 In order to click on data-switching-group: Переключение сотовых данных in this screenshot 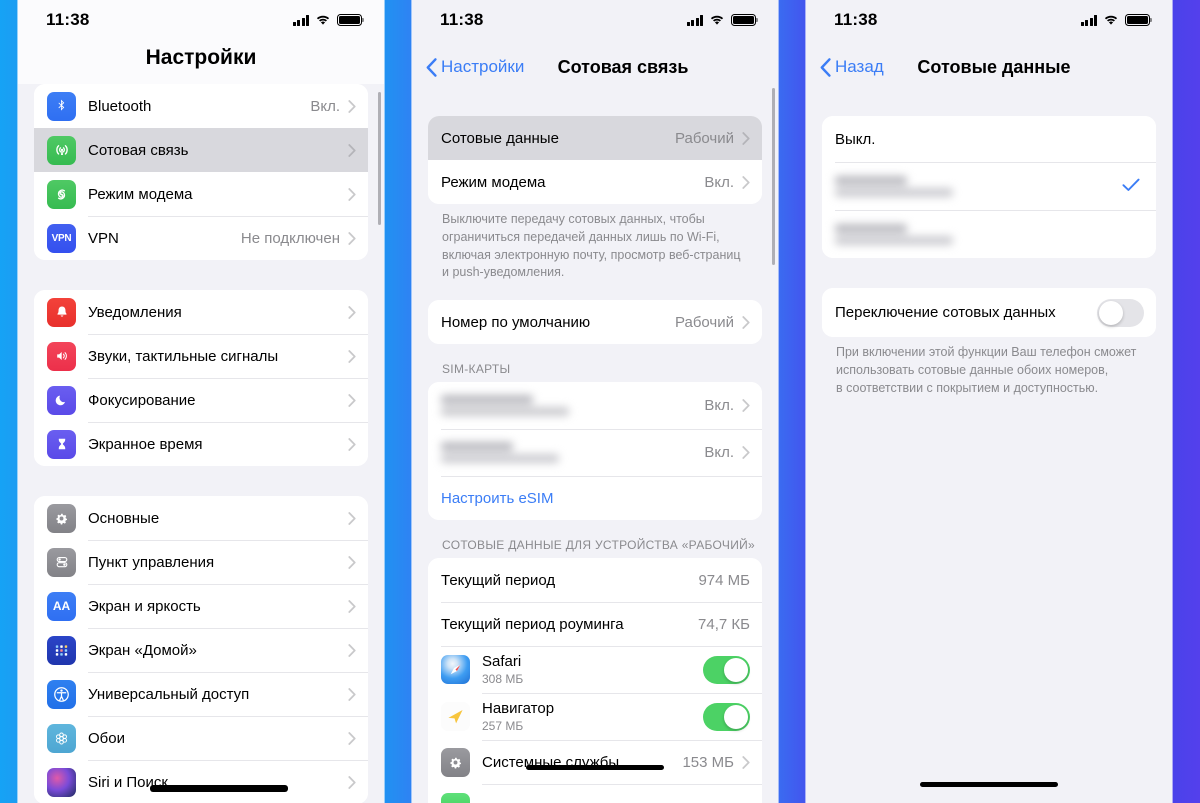, I will do `click(989, 312)`.